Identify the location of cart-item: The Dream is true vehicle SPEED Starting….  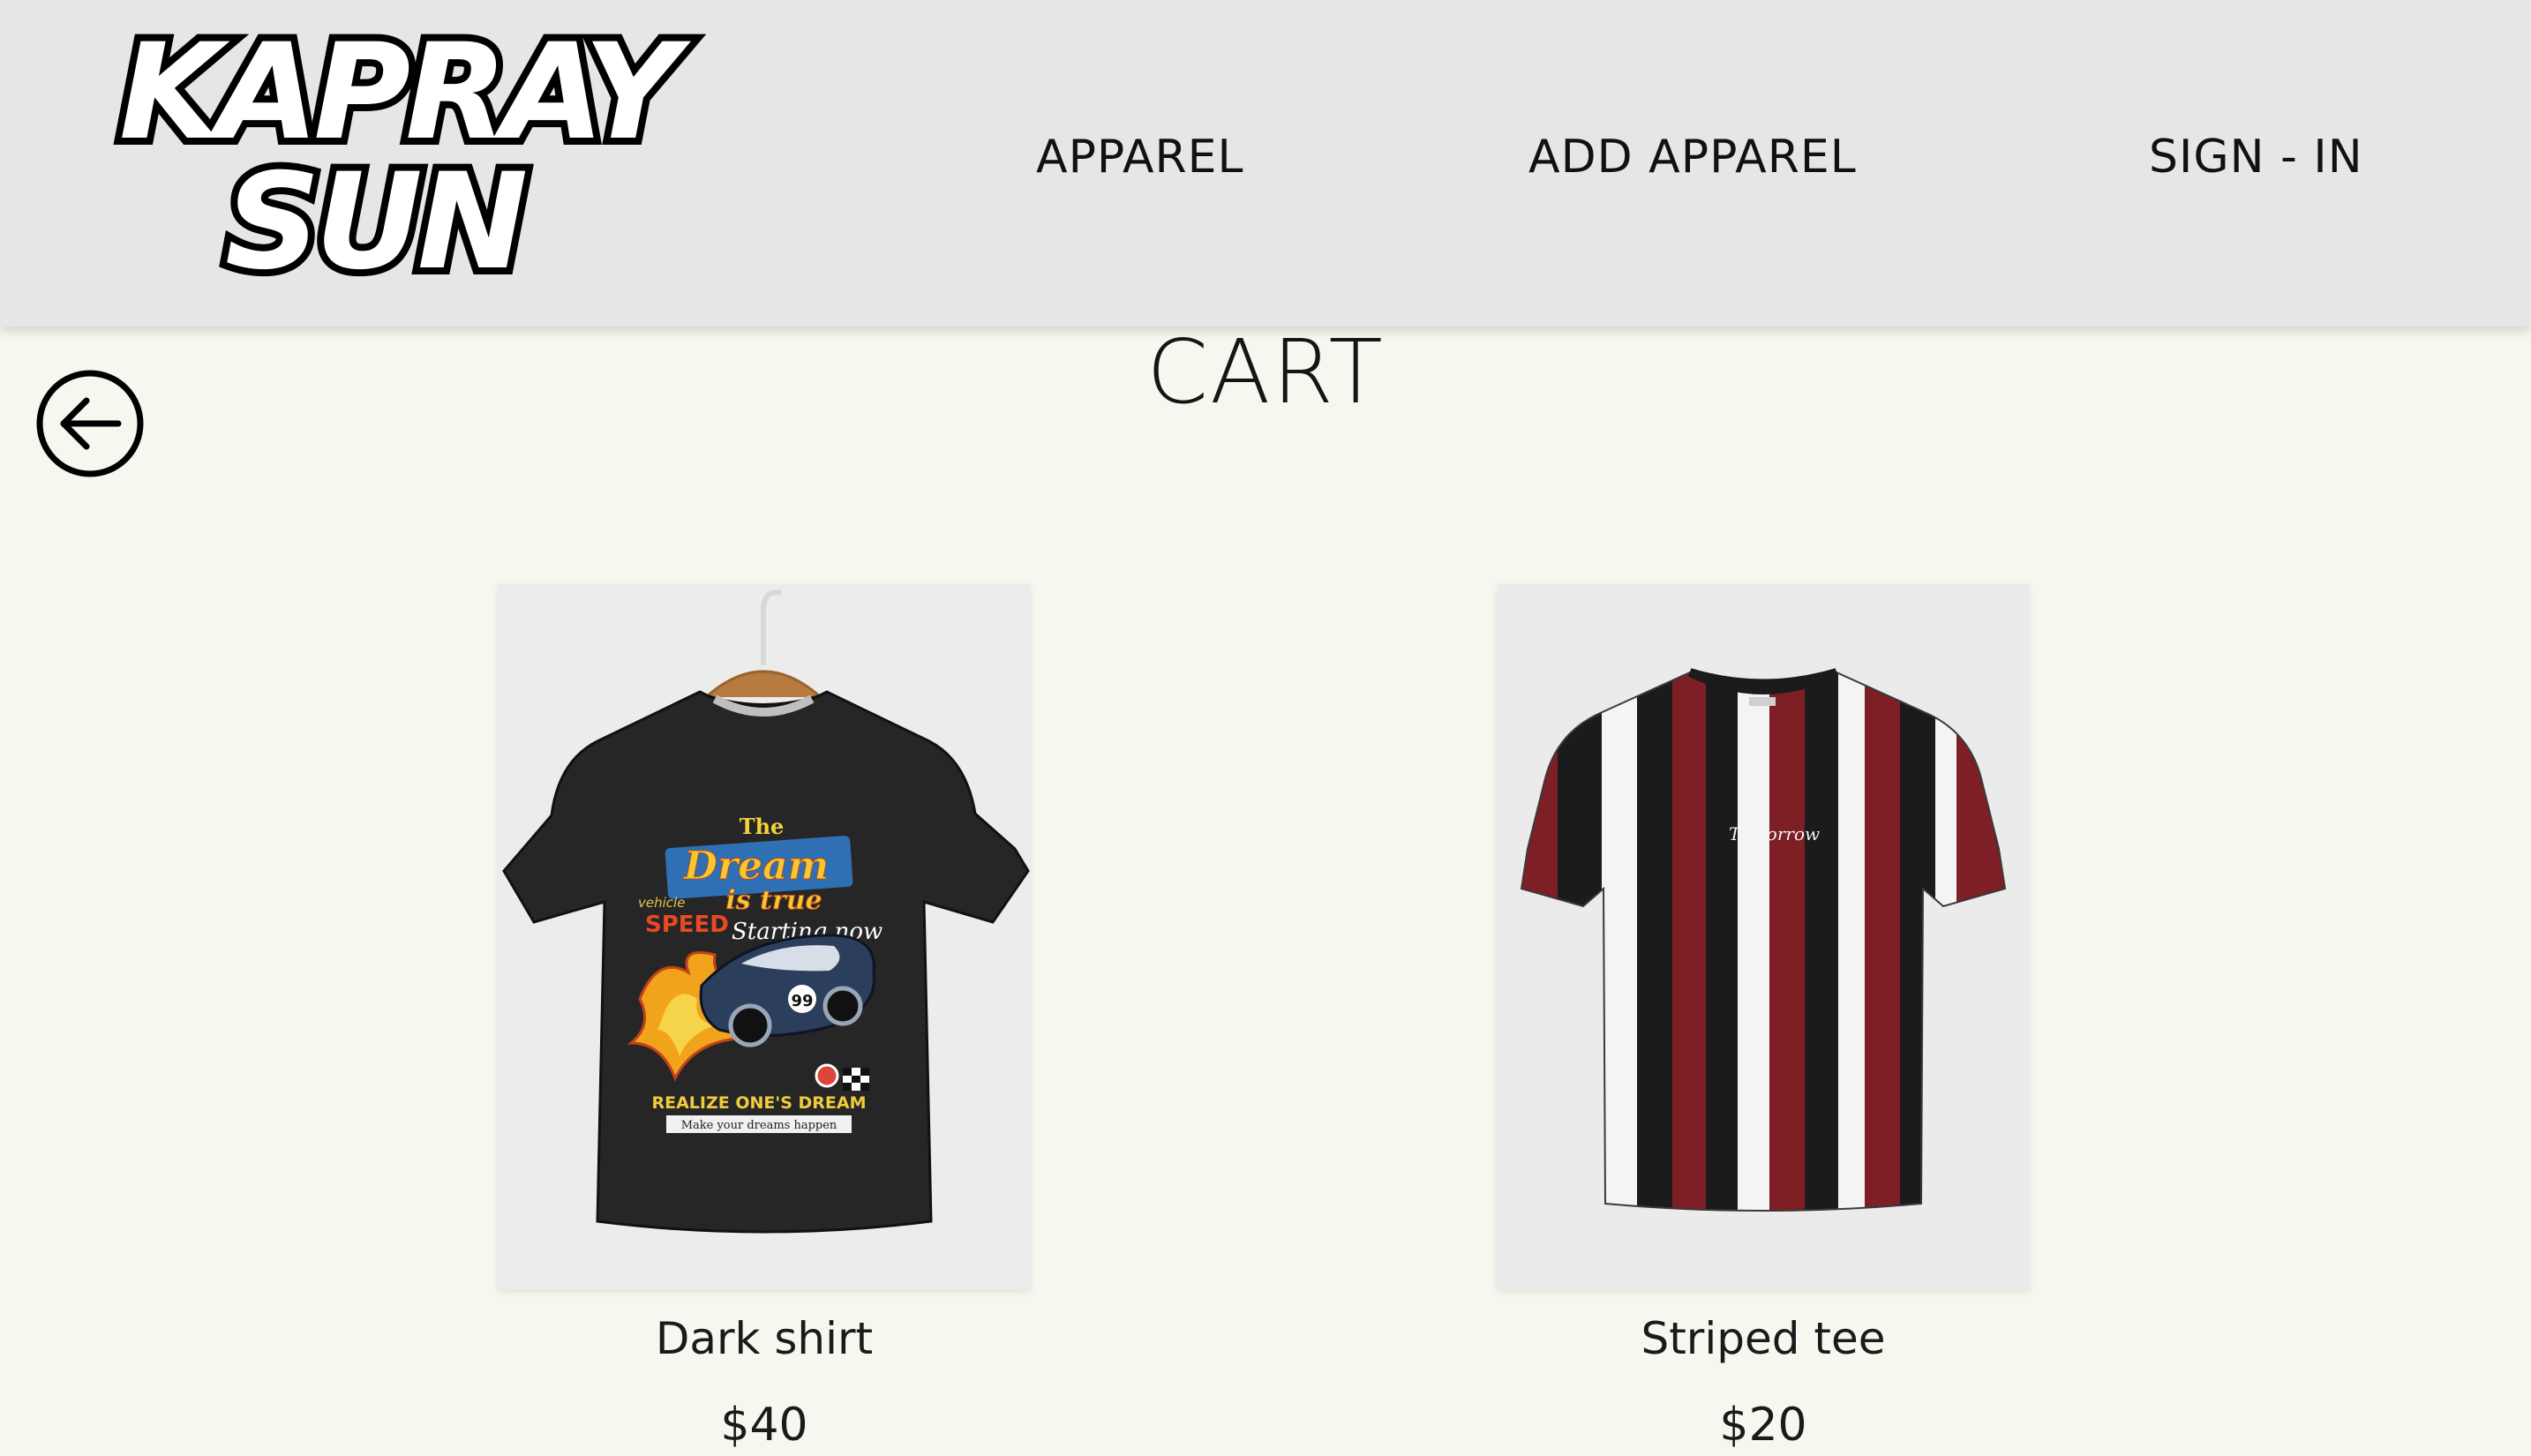
(764, 1018).